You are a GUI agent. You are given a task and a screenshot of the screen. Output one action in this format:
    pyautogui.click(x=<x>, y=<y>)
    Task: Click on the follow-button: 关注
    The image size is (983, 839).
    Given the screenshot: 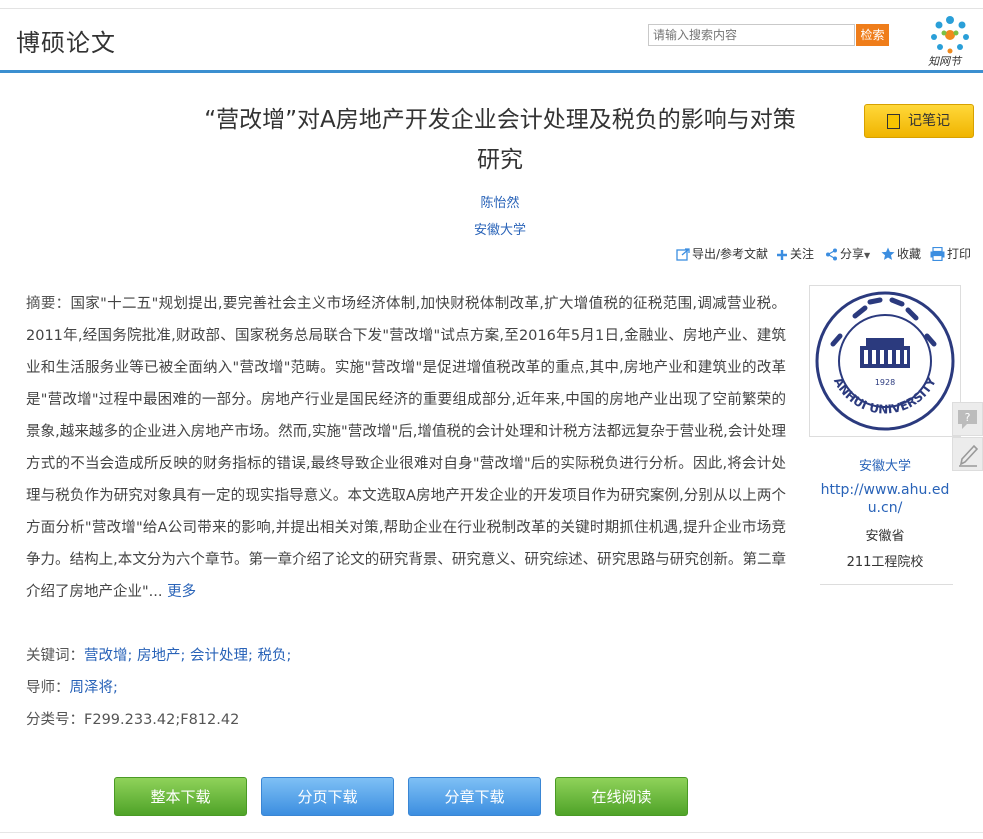 What is the action you would take?
    pyautogui.click(x=795, y=254)
    